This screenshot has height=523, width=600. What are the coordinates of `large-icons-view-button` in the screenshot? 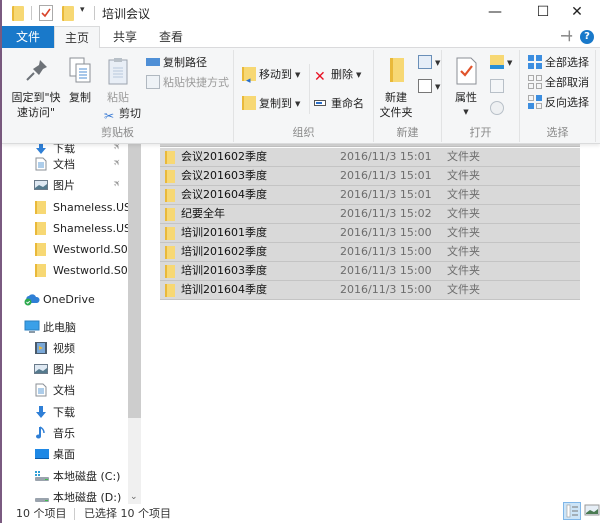 It's located at (592, 511).